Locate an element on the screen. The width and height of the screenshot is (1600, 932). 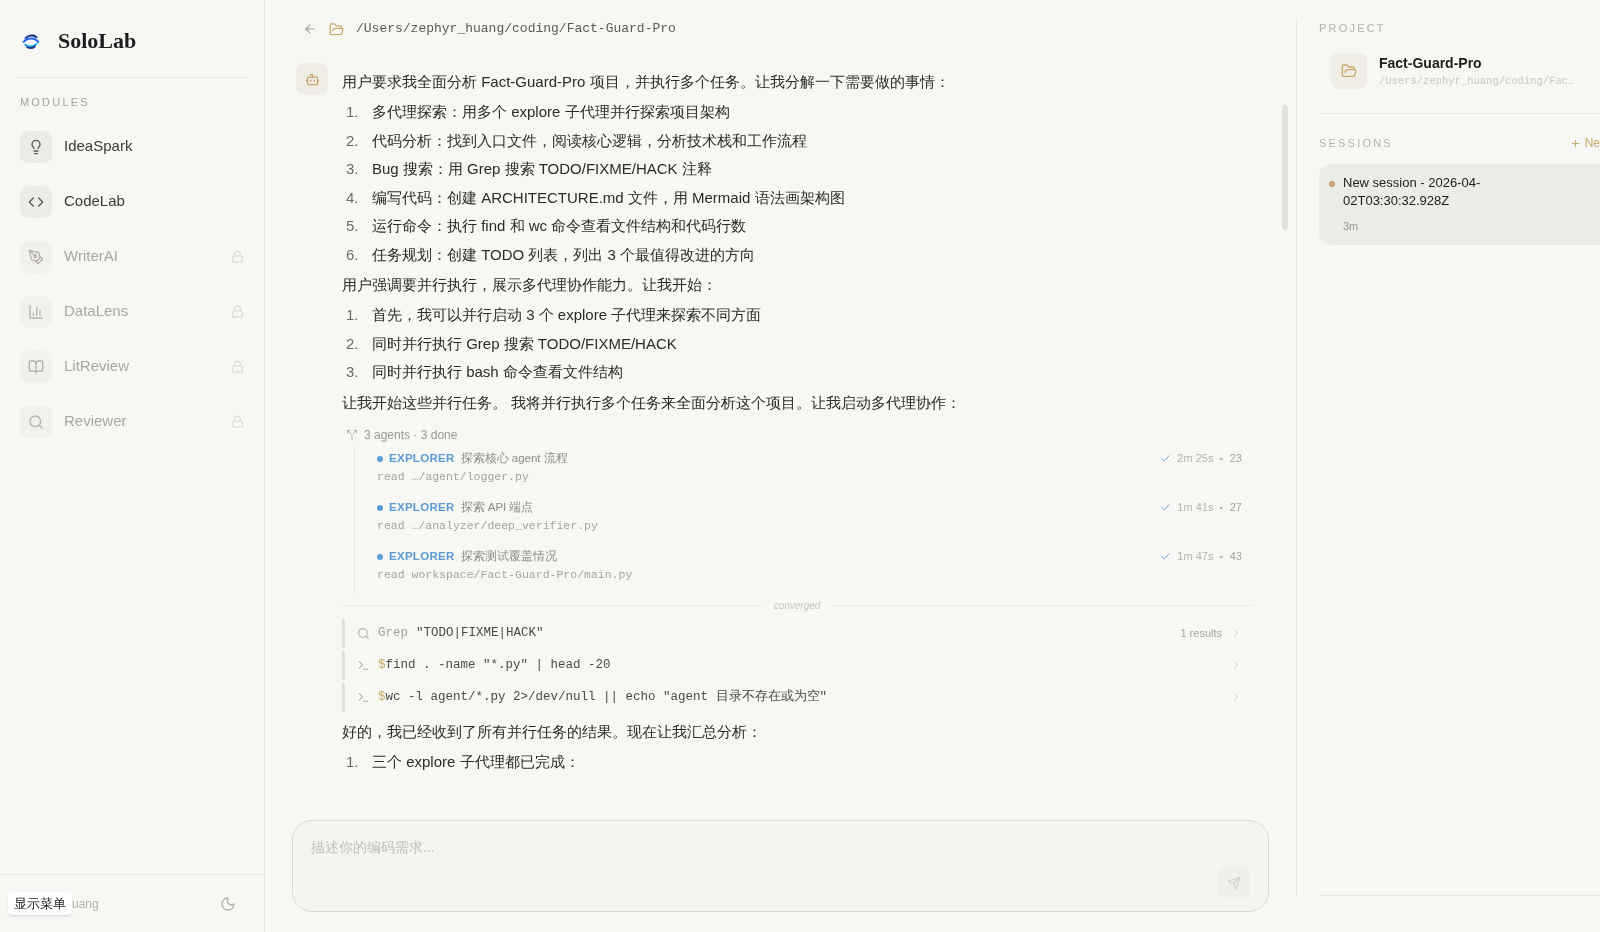
tool-command: find . -name "*.py" | head -20 is located at coordinates (498, 665).